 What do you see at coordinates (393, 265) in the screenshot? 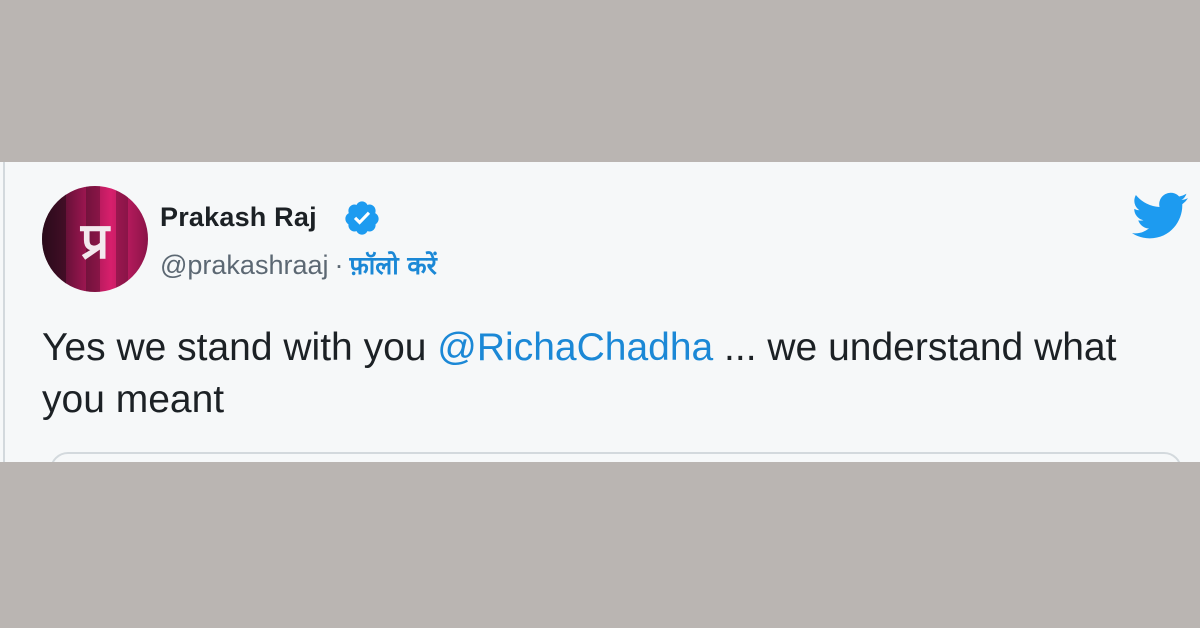
I see `follow-link: फ़ॉलो करें` at bounding box center [393, 265].